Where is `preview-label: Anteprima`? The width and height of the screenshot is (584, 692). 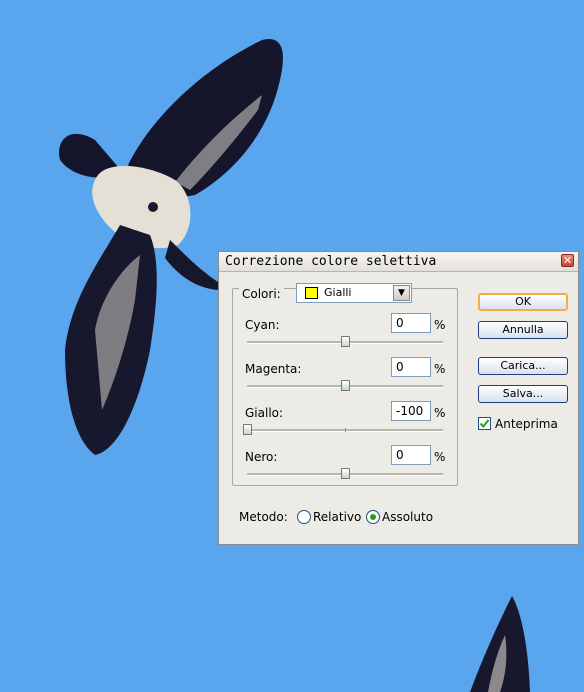
preview-label: Anteprima is located at coordinates (526, 424).